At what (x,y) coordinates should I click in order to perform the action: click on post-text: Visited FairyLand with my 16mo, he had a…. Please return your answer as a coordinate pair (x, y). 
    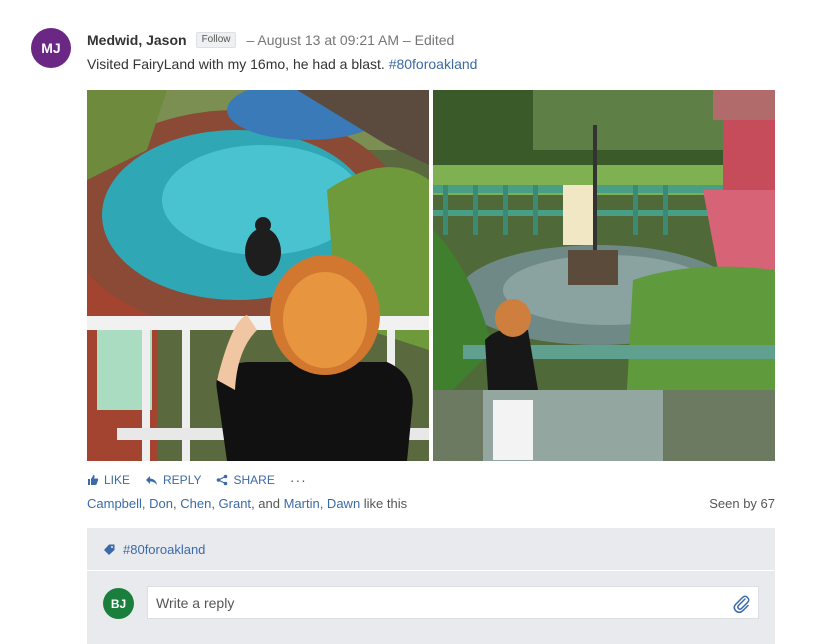
    Looking at the image, I should click on (238, 64).